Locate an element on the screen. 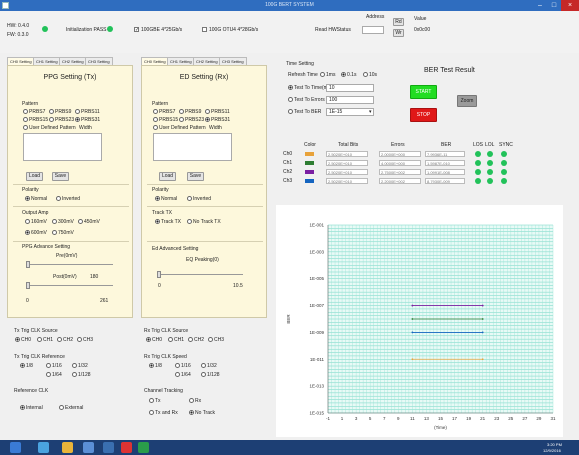 The width and height of the screenshot is (579, 455). ber-cell: 1.5987E-010 is located at coordinates (445, 163).